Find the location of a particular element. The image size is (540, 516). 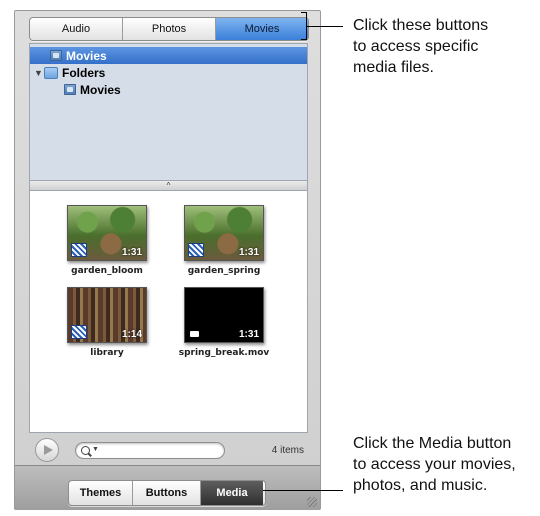

tree-item-movies-subfolder: Movies is located at coordinates (168, 89).